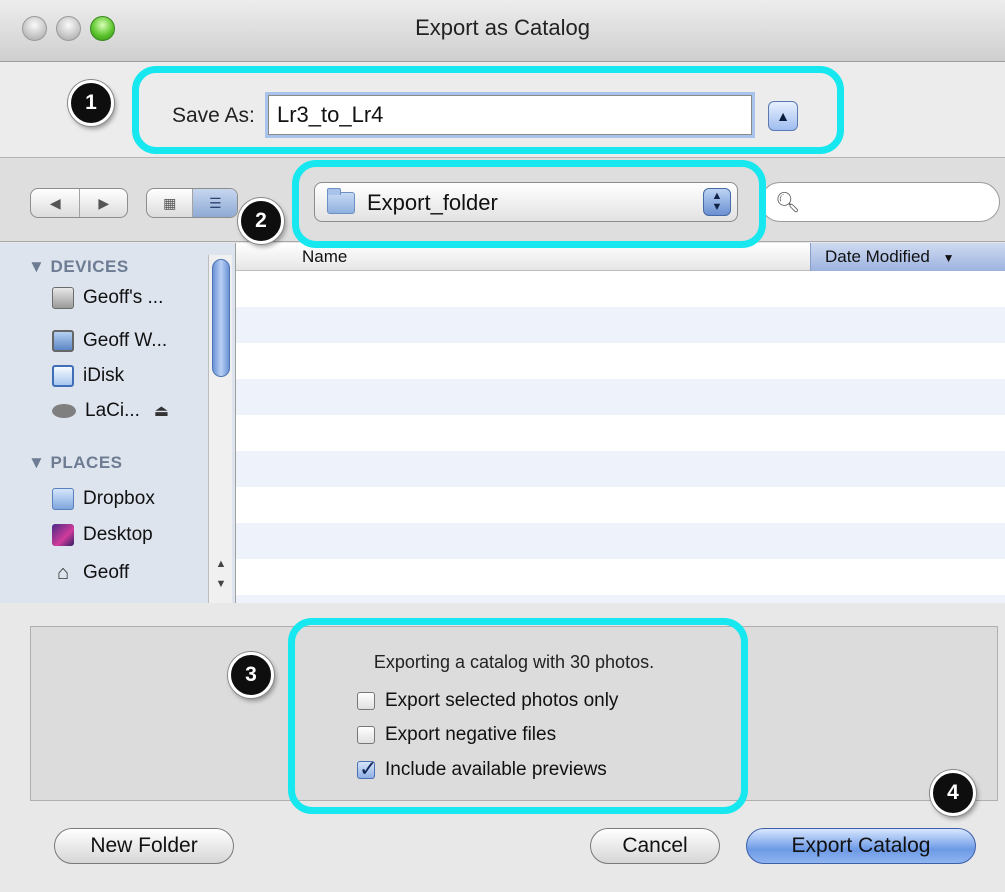 This screenshot has width=1005, height=892. Describe the element at coordinates (104, 375) in the screenshot. I see `sidebar-item-label: iDisk` at that location.